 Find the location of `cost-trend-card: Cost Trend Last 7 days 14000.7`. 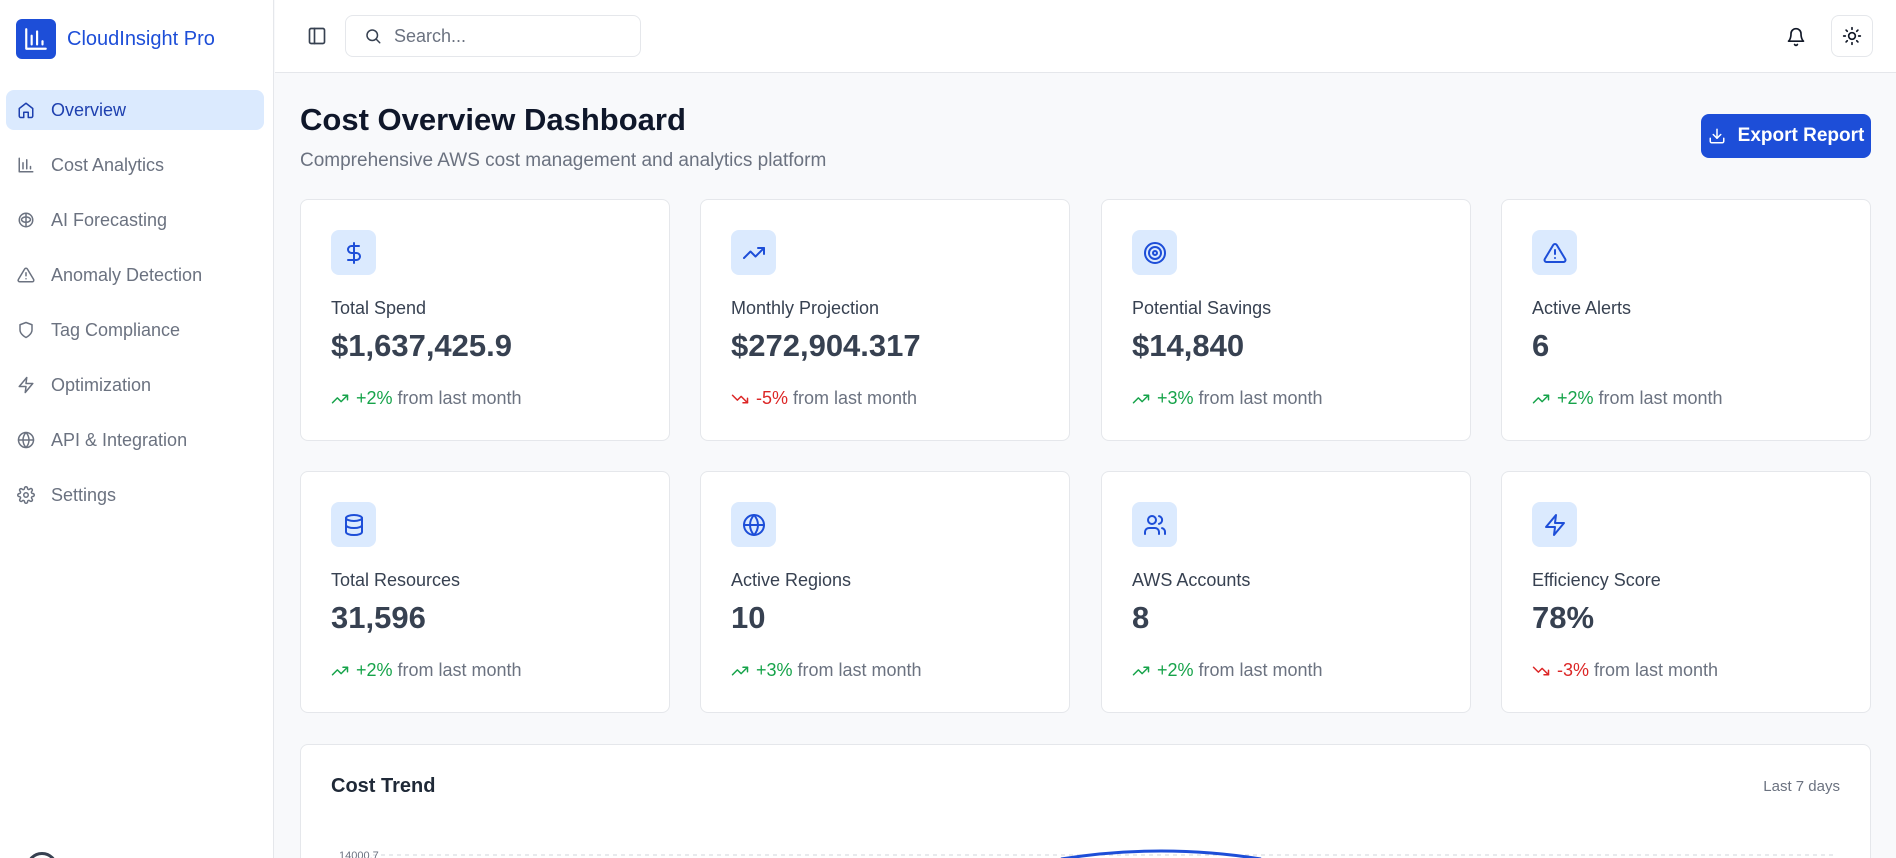

cost-trend-card: Cost Trend Last 7 days 14000.7 is located at coordinates (1085, 801).